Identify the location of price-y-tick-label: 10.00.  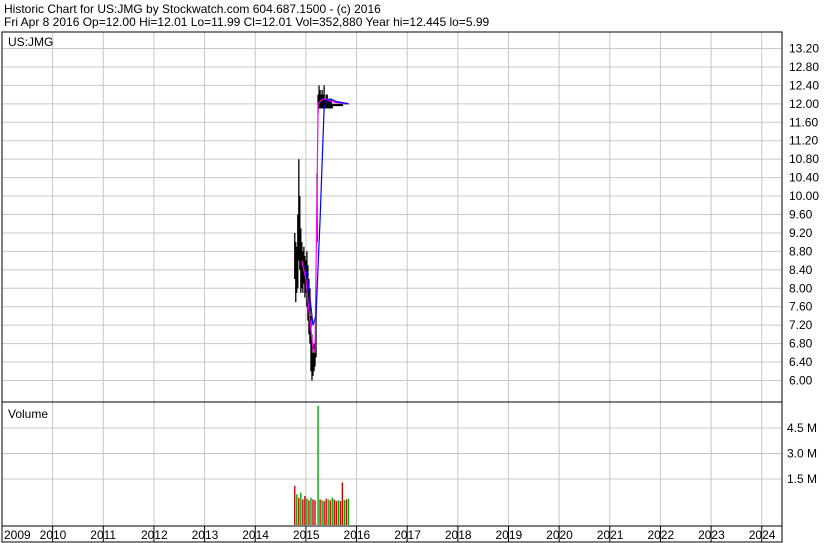
(804, 196).